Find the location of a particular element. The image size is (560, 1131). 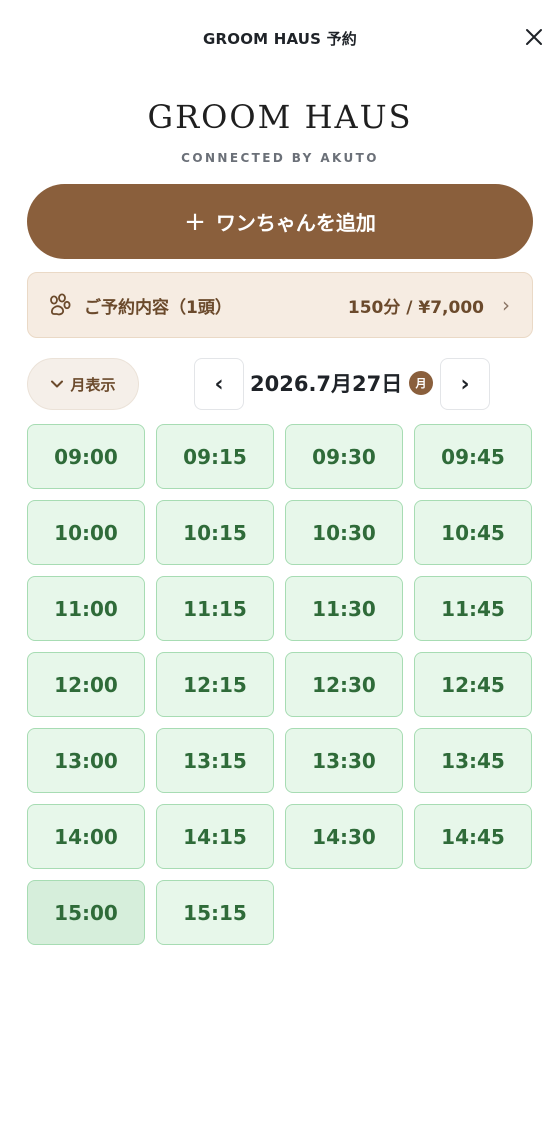

time-slot-button: 12:30 is located at coordinates (344, 684).